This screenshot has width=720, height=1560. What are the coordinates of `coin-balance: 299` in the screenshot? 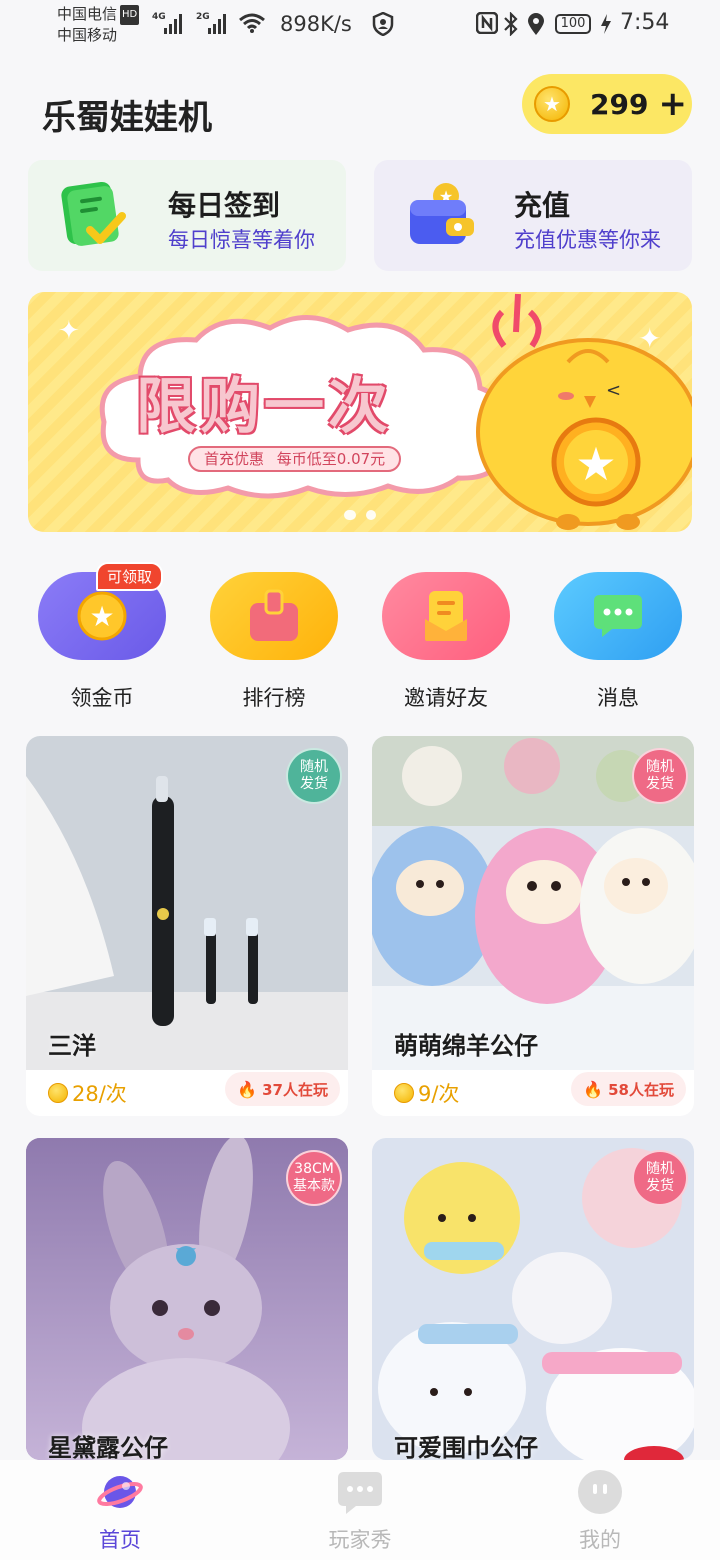 It's located at (619, 104).